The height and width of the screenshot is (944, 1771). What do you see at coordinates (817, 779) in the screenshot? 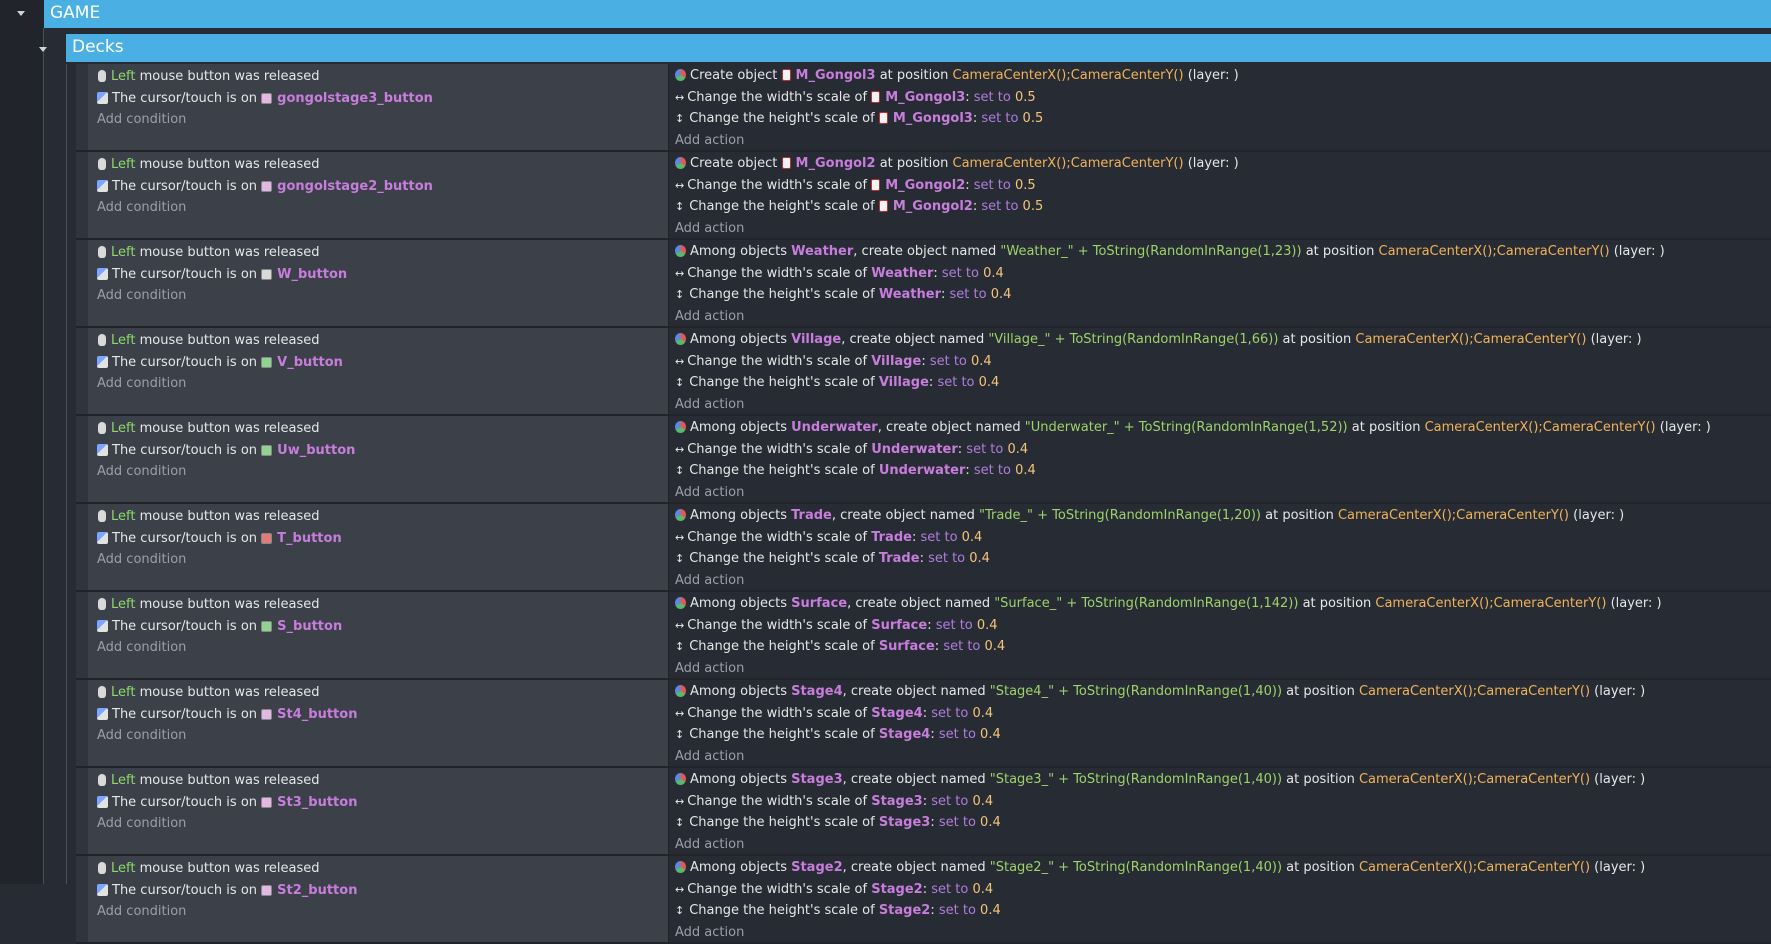
I see `action-object-name: Stage3` at bounding box center [817, 779].